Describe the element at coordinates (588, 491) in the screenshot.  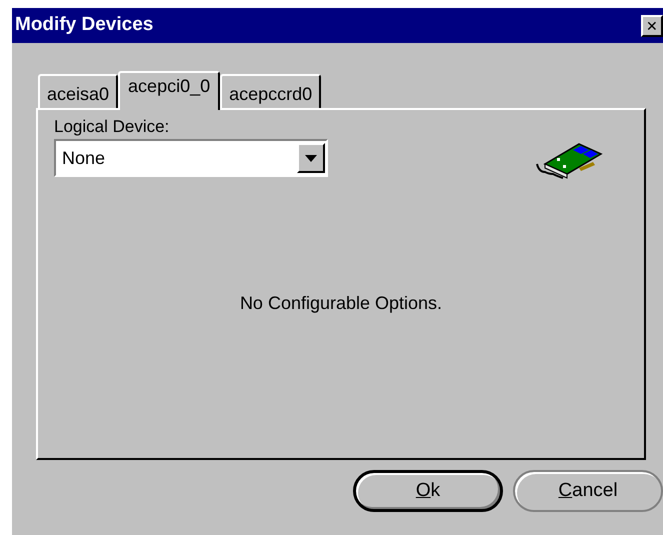
I see `cancel-button: Cancel` at that location.